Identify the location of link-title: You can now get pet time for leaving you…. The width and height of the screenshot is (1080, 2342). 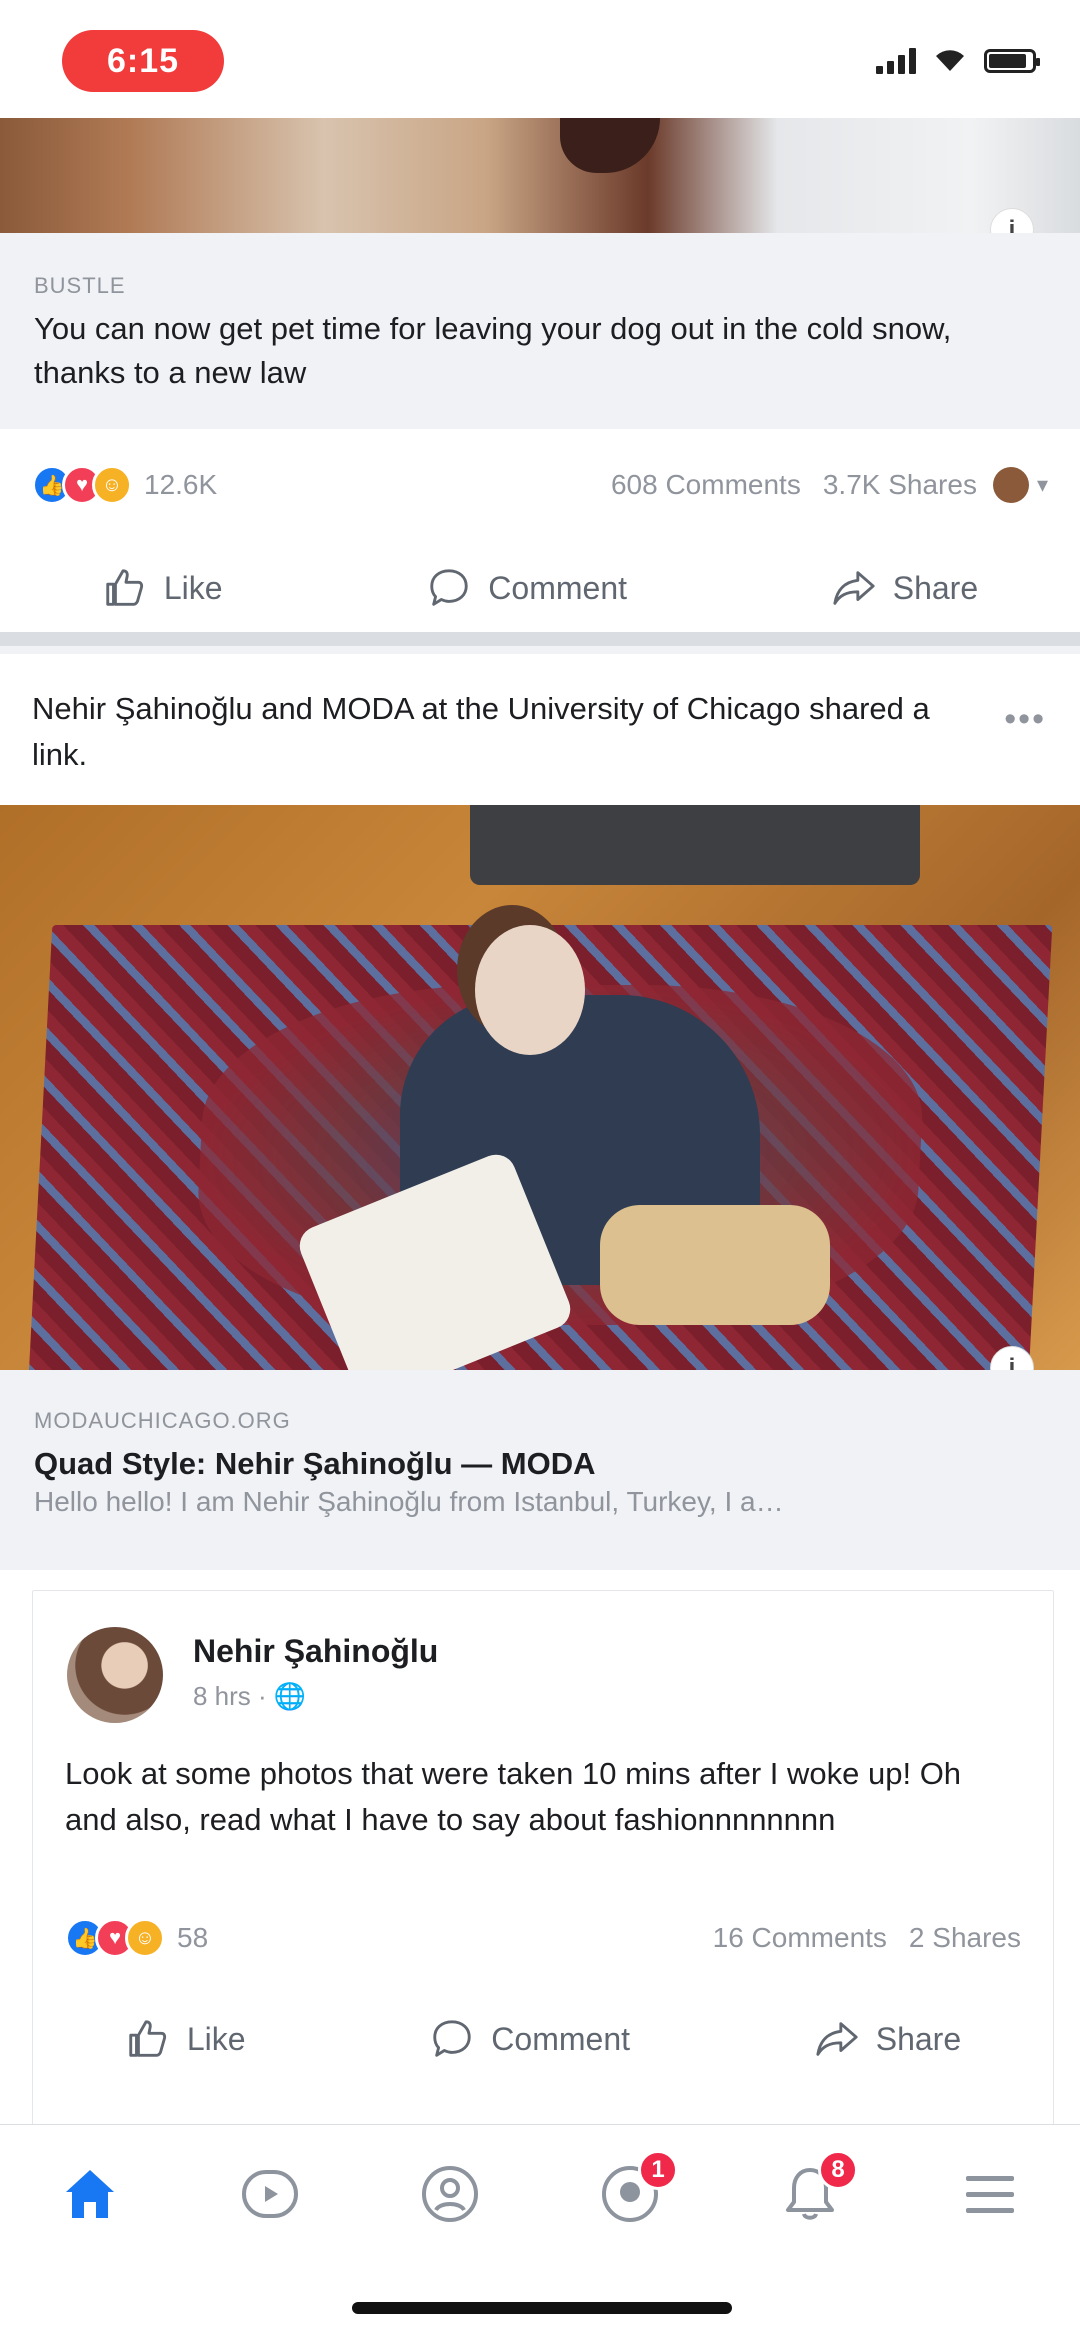
(493, 350).